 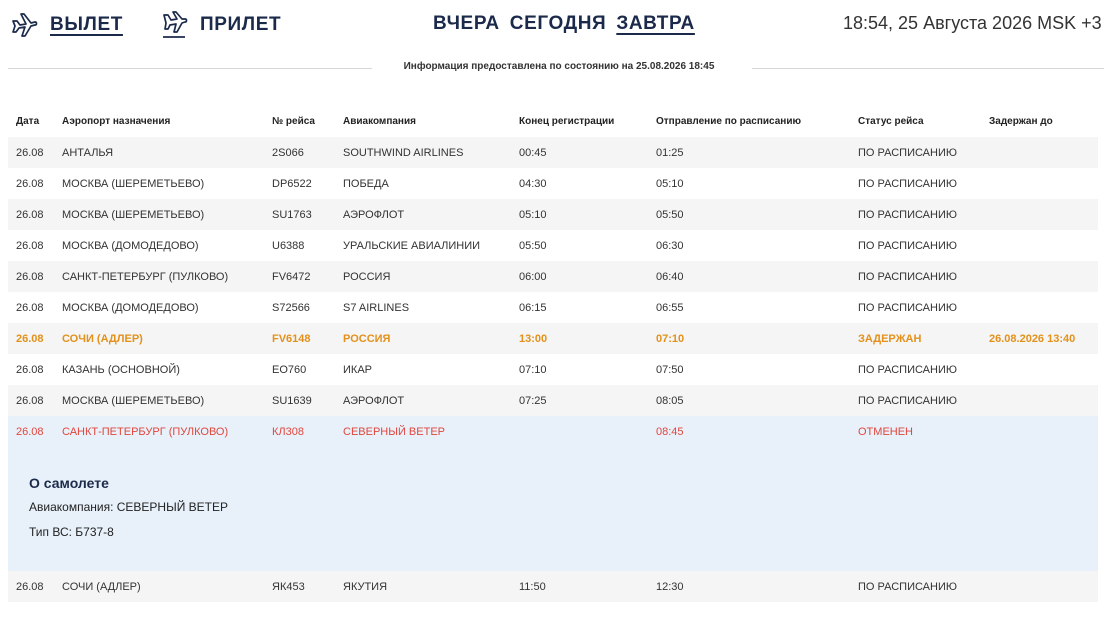 I want to click on cell-flight: FV6148, so click(x=299, y=338).